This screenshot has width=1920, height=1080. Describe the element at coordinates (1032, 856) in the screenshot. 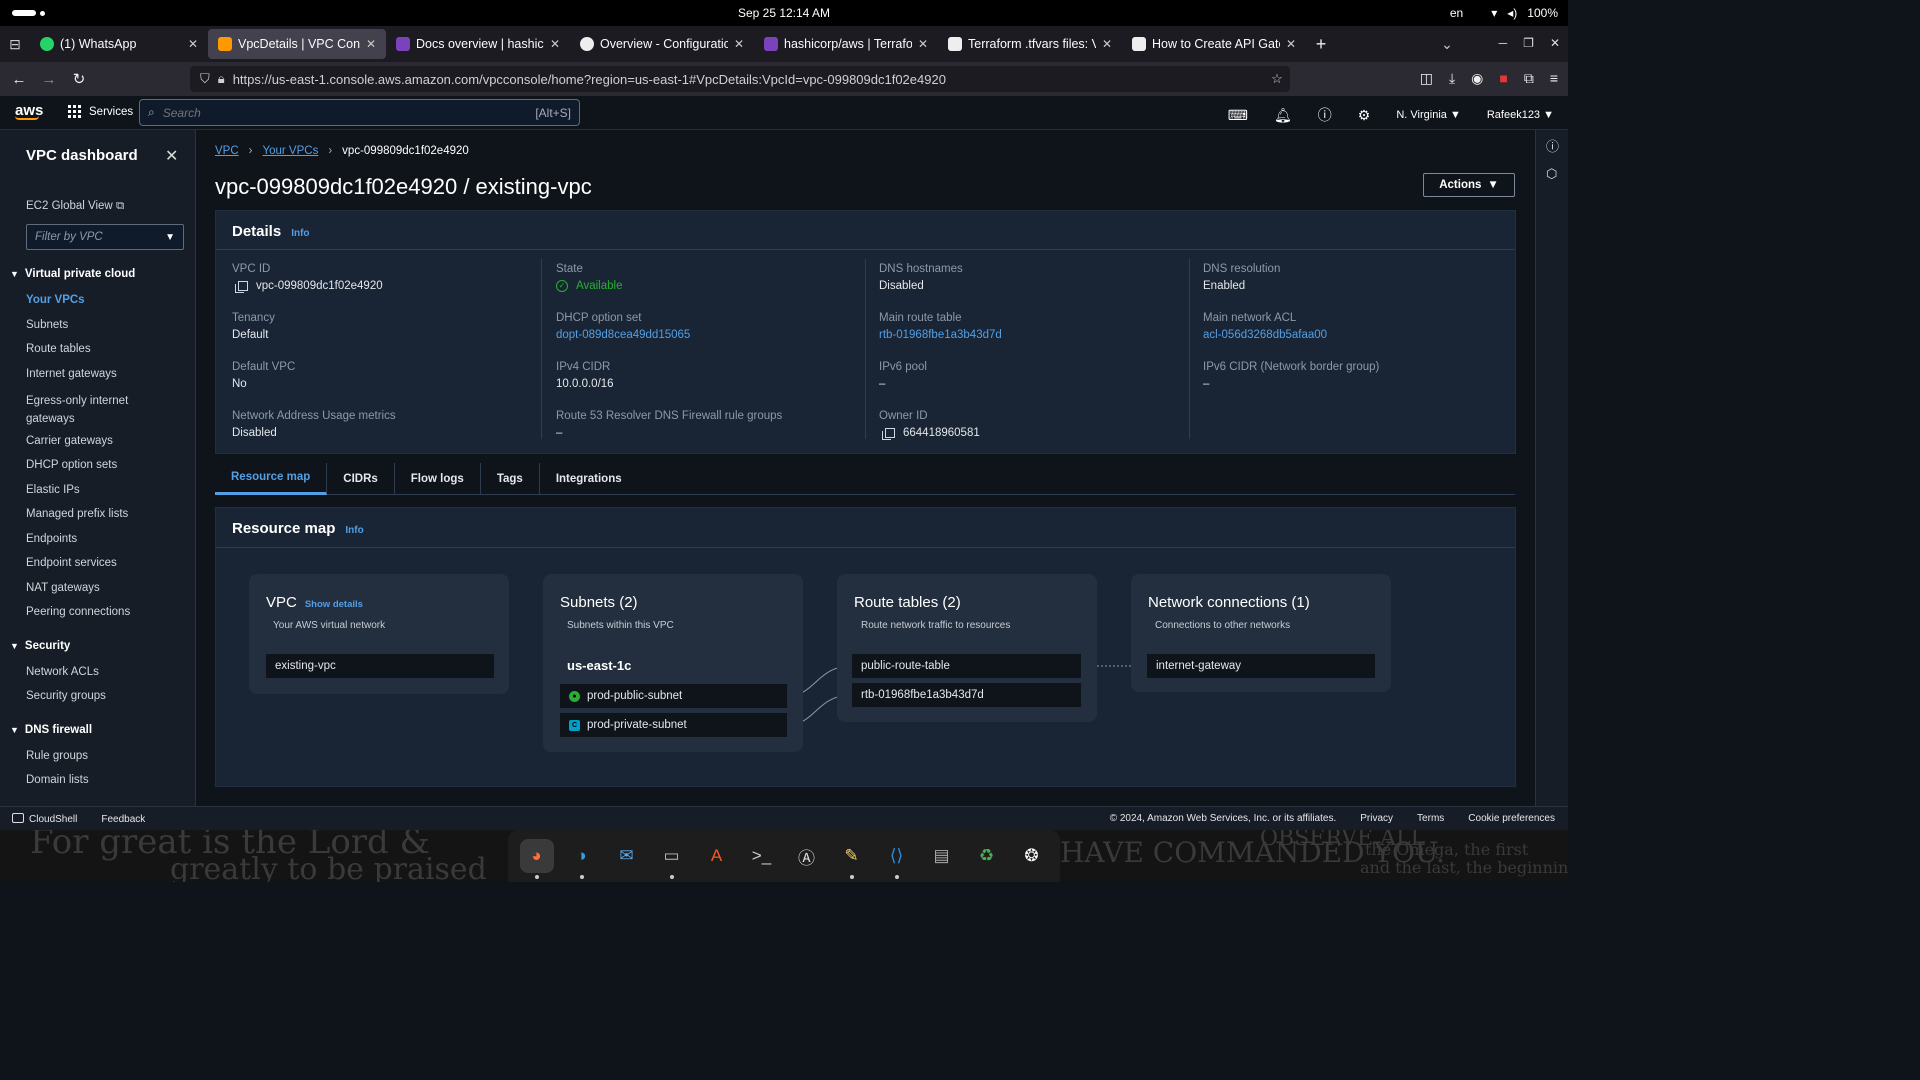

I see `settings-icon: ❂` at that location.